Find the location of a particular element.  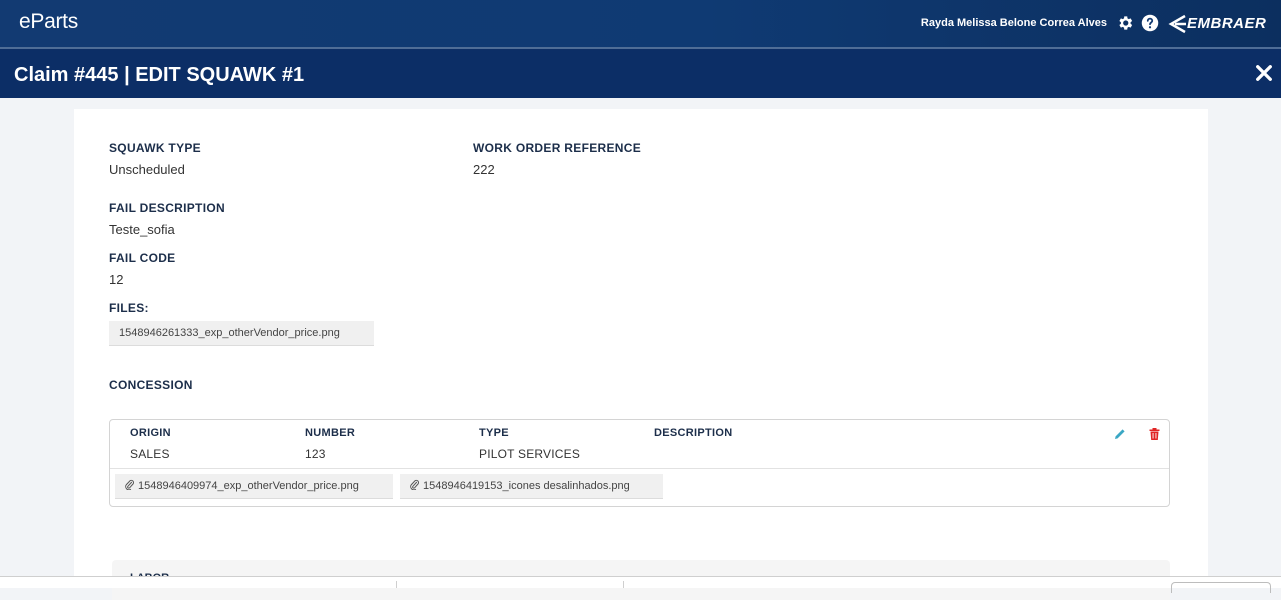

concession-file-1: 1548946409974_exp_otherVendor_price.png is located at coordinates (254, 486).